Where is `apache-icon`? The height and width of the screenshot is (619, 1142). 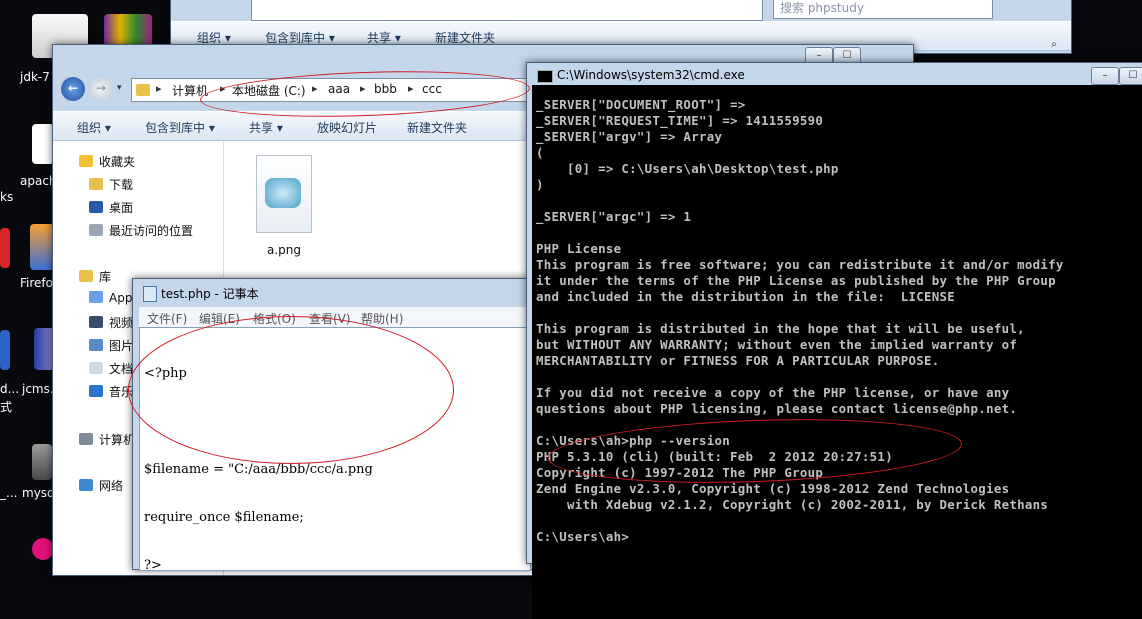
apache-icon is located at coordinates (43, 144).